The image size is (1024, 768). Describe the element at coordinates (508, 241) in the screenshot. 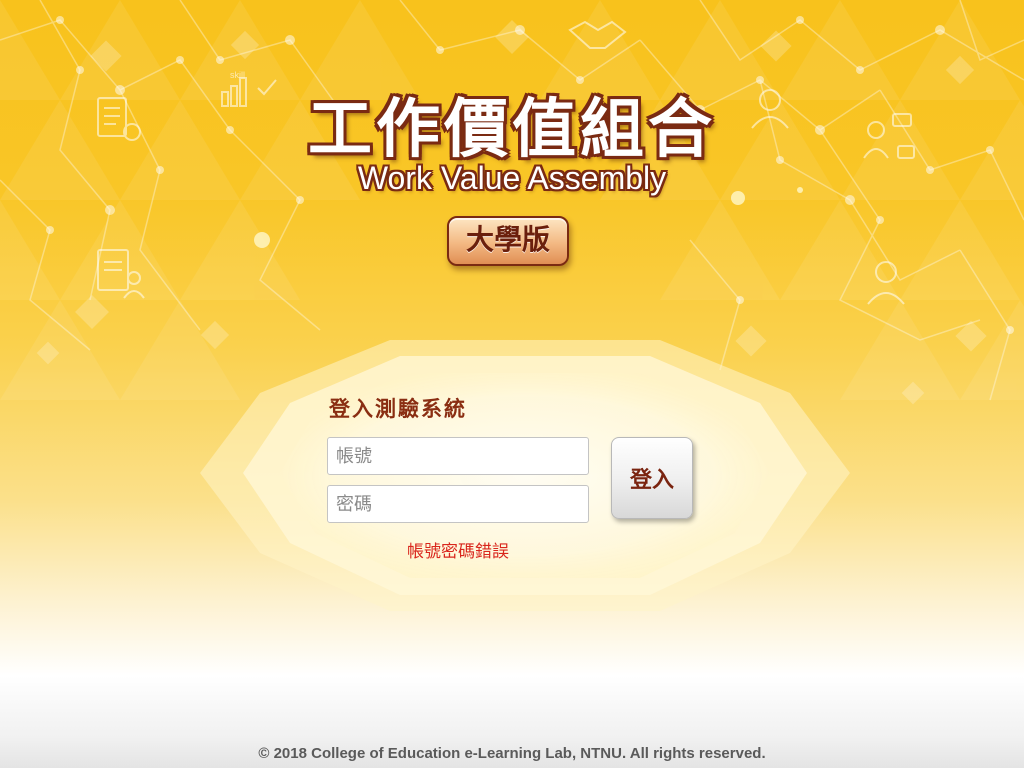

I see `edition-badge: 大學版` at that location.